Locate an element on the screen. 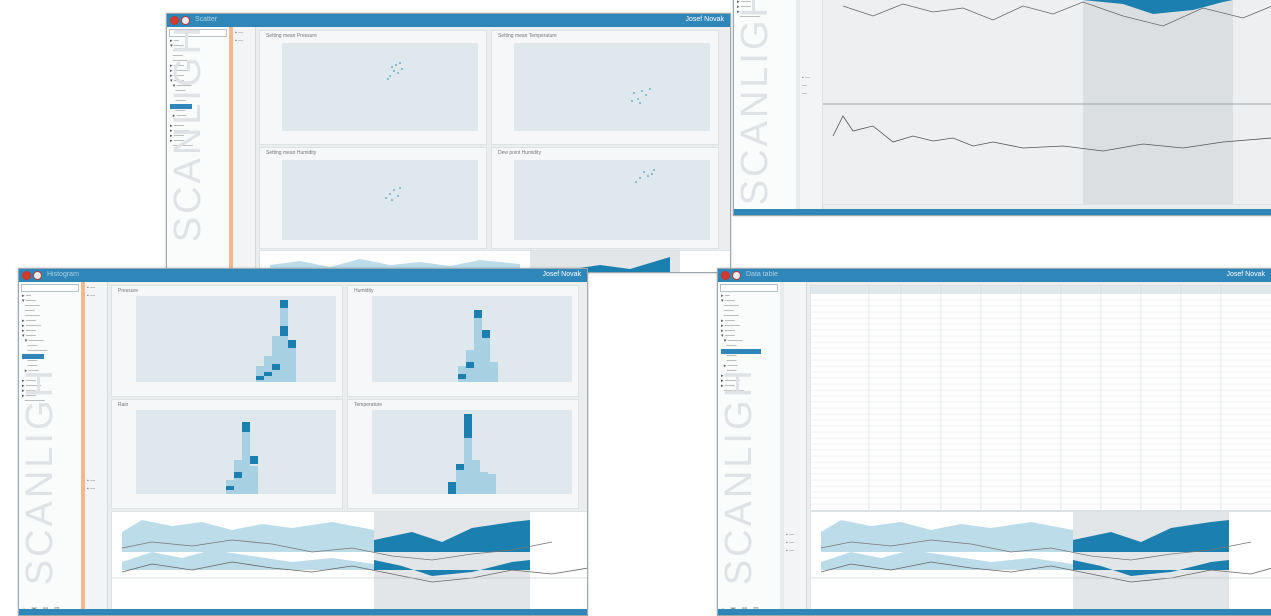 The width and height of the screenshot is (1271, 616). histogram-panel: Rain is located at coordinates (227, 454).